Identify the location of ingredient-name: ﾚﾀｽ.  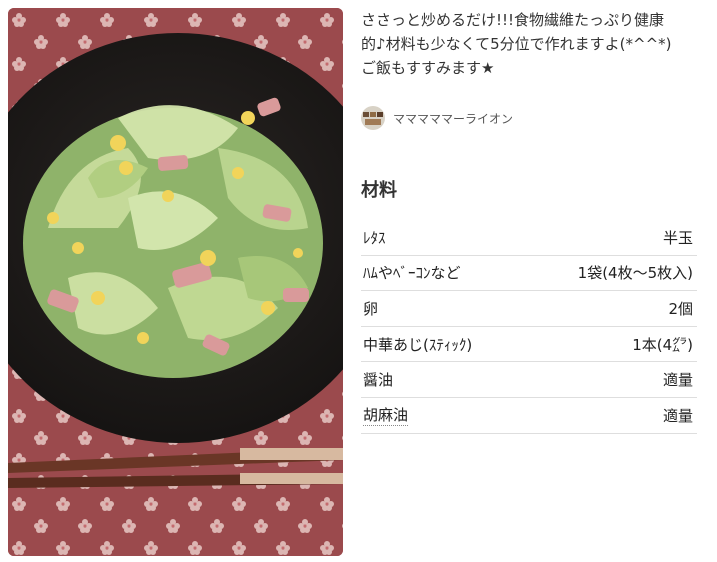
(374, 237).